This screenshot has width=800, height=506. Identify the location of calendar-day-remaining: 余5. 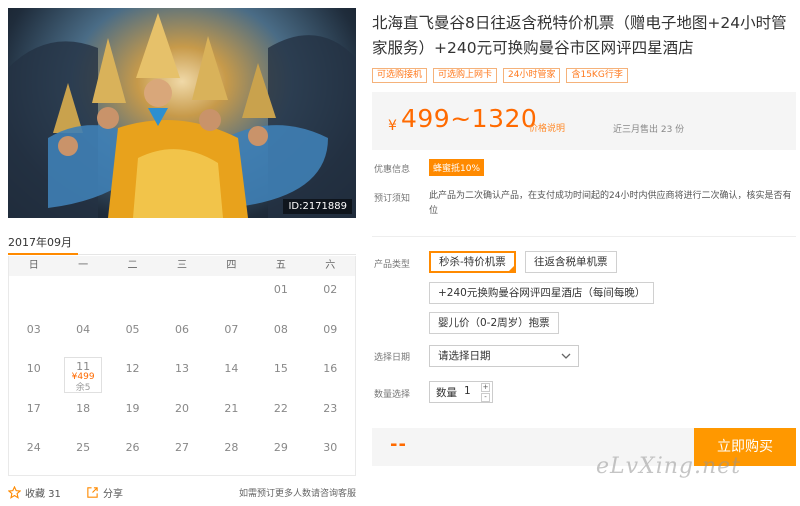
(83, 388).